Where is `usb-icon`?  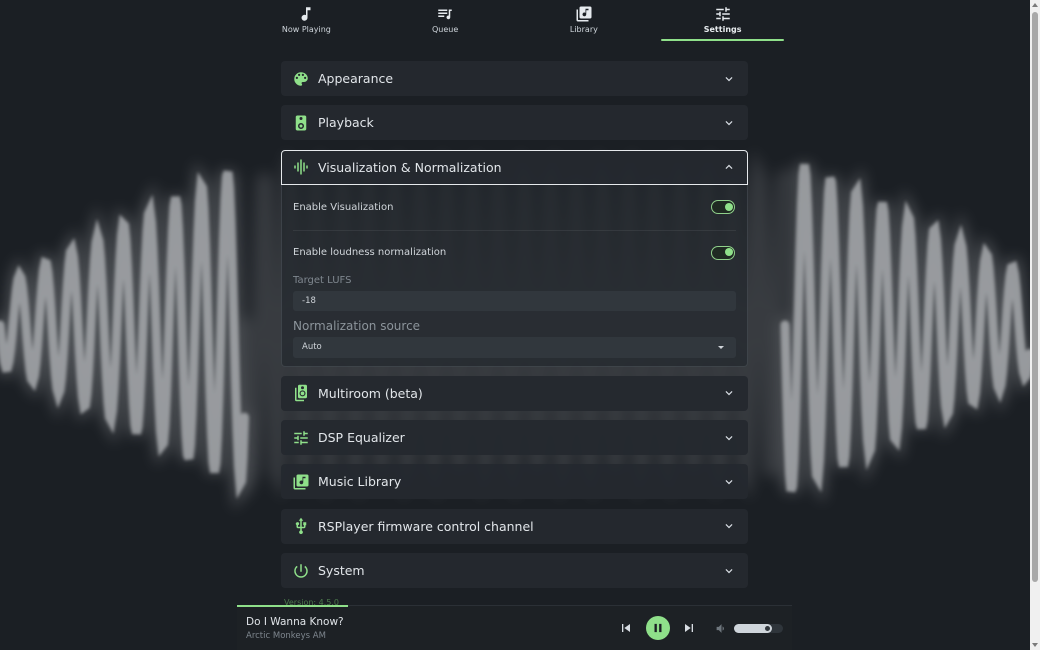
usb-icon is located at coordinates (301, 526).